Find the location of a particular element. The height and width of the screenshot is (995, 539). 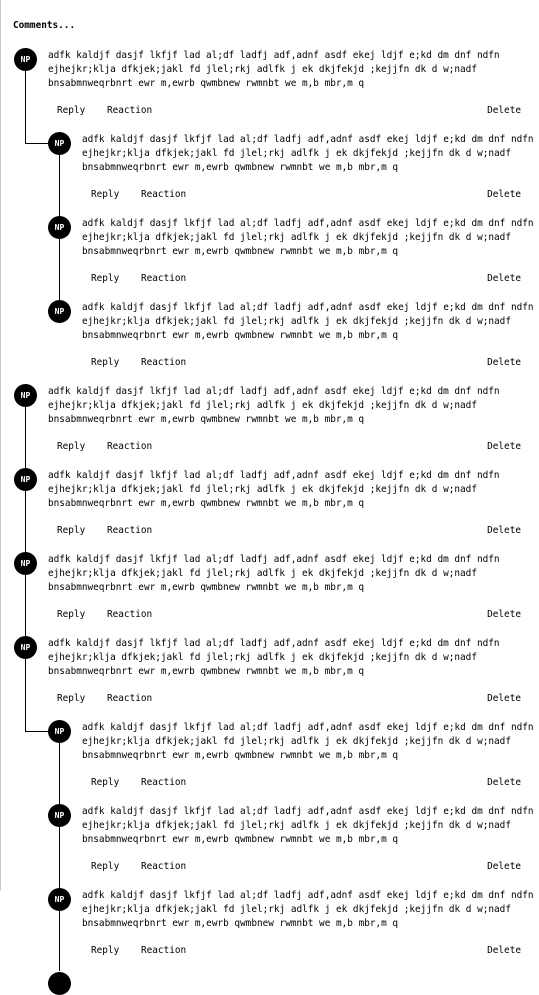

avatar is located at coordinates (59, 983).